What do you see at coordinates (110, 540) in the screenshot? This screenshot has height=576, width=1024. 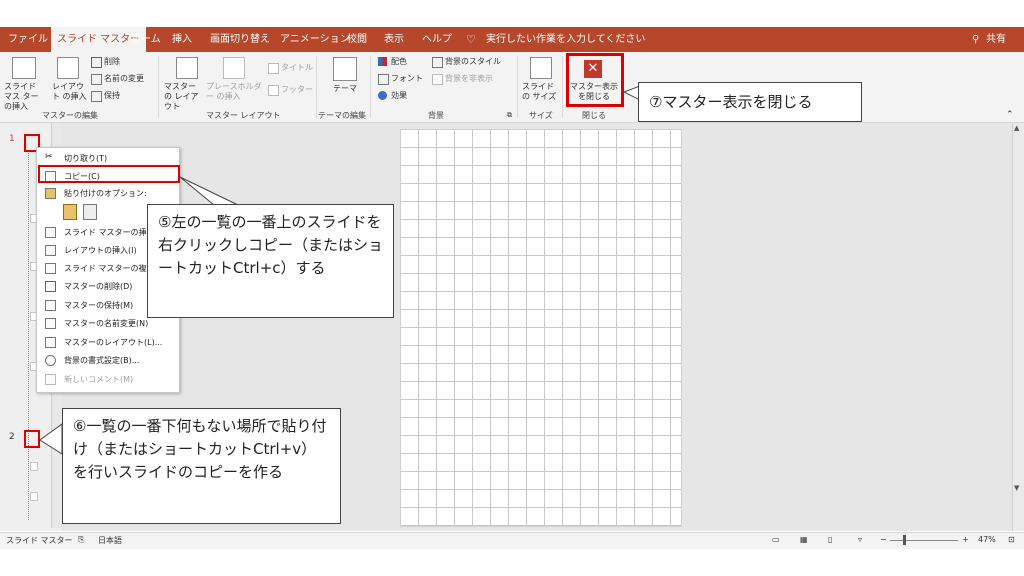 I see `status-language: 日本語` at bounding box center [110, 540].